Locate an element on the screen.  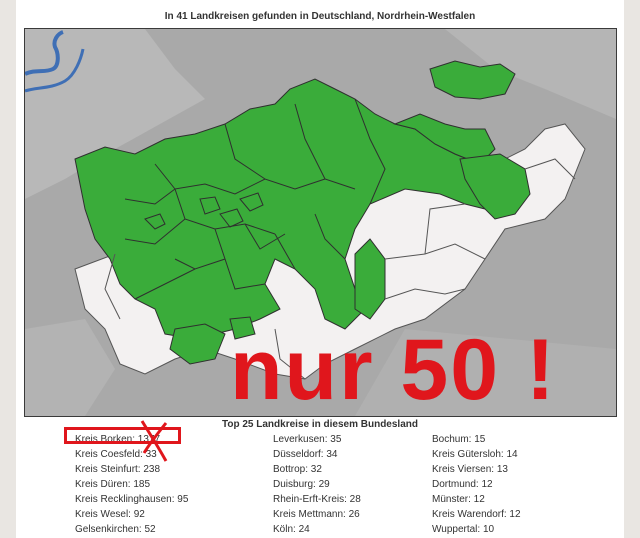
list-item: Köln: 24 is located at coordinates (317, 529).